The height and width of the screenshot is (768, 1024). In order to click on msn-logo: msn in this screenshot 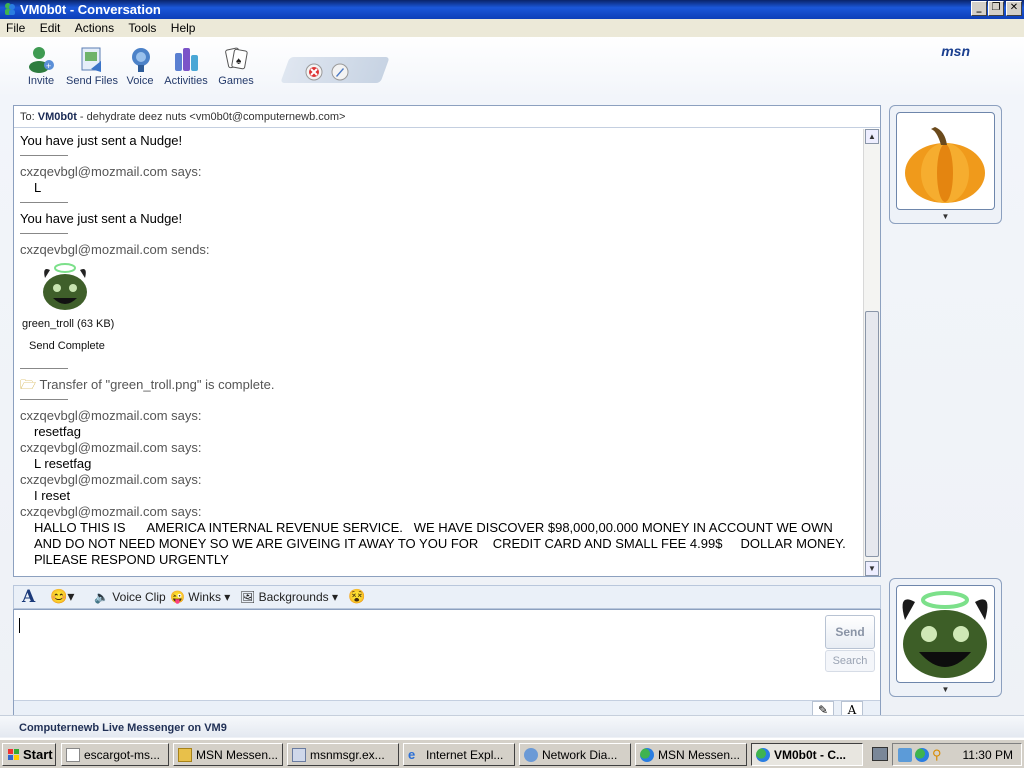, I will do `click(955, 51)`.